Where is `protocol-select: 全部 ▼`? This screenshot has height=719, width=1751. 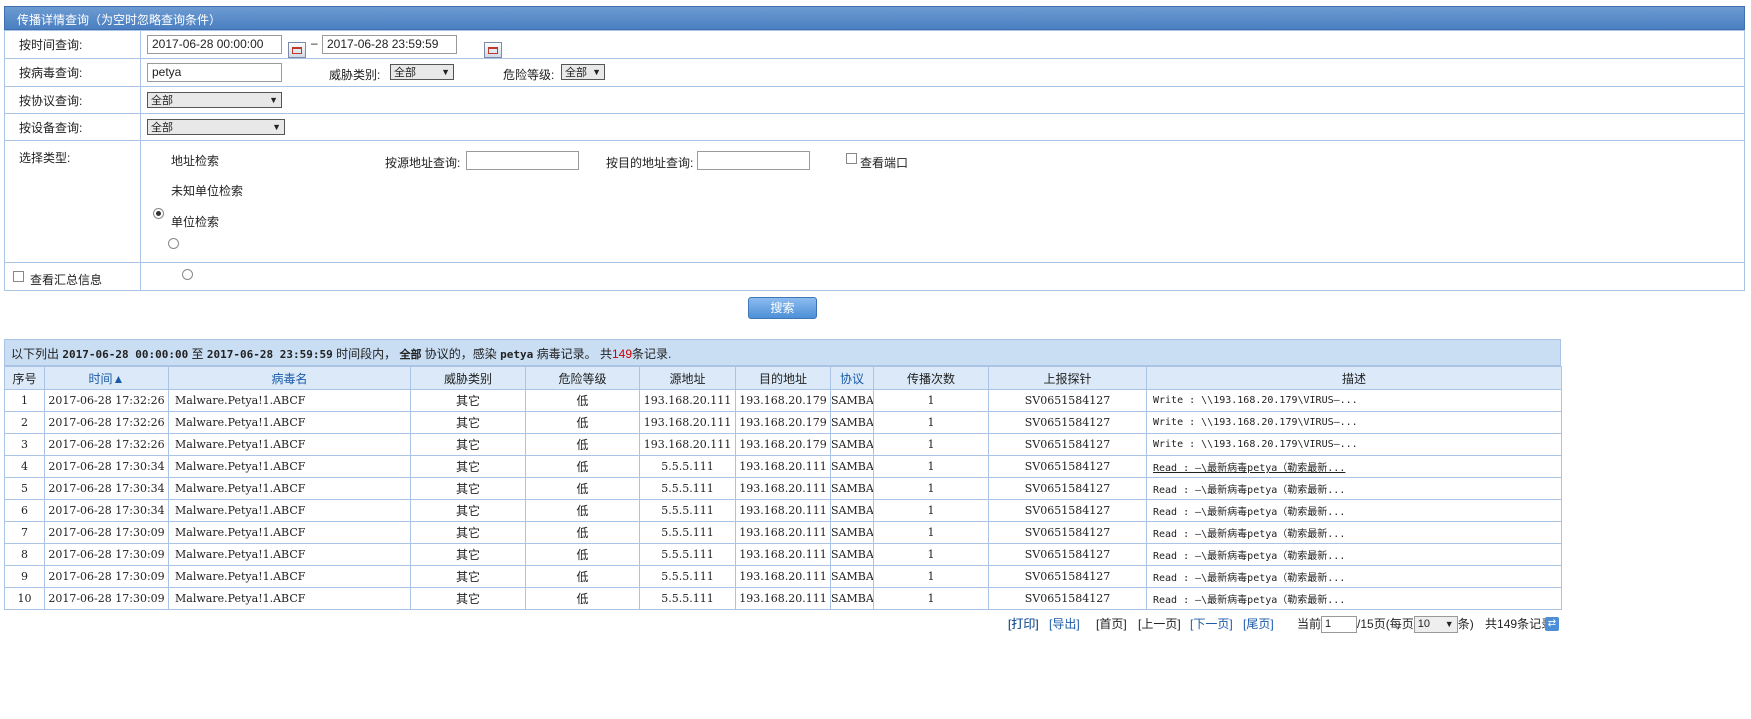
protocol-select: 全部 ▼ is located at coordinates (214, 100).